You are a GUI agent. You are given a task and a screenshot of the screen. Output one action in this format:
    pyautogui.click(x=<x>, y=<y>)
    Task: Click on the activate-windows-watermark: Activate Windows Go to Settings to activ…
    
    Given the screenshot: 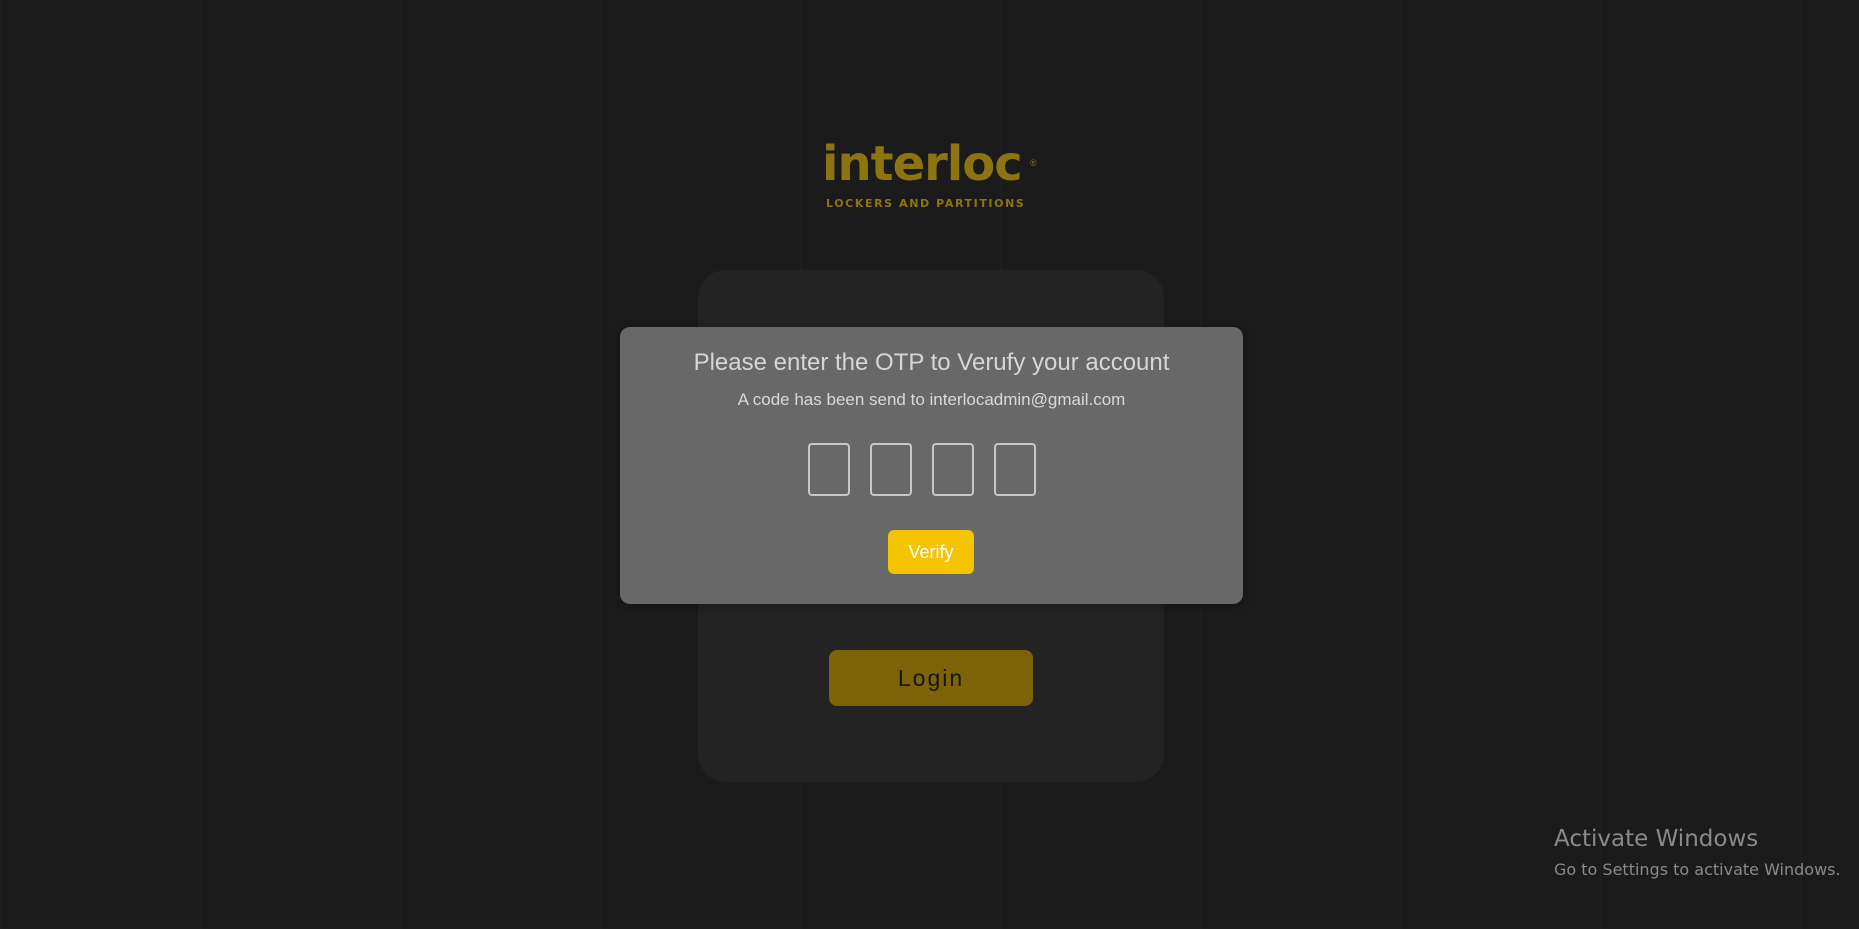 What is the action you would take?
    pyautogui.click(x=1697, y=852)
    